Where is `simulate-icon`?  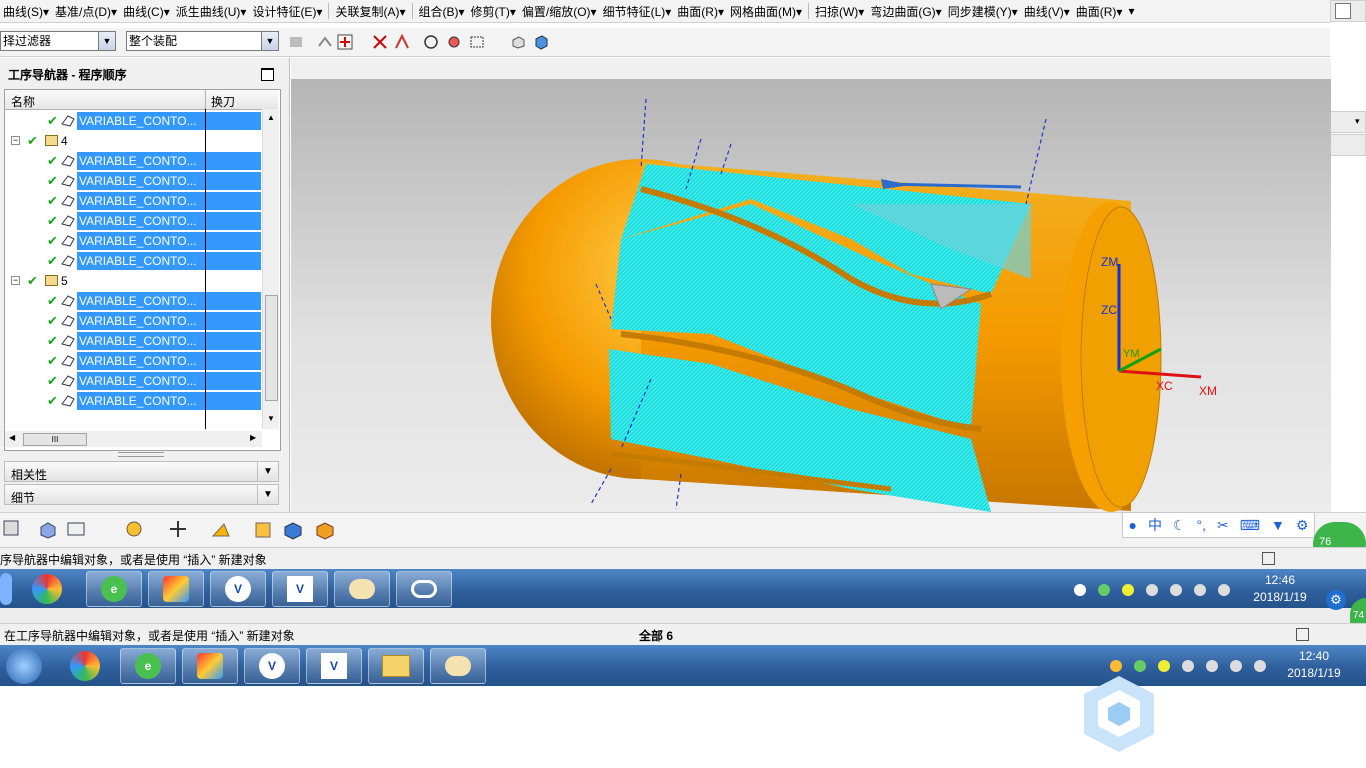 simulate-icon is located at coordinates (293, 530).